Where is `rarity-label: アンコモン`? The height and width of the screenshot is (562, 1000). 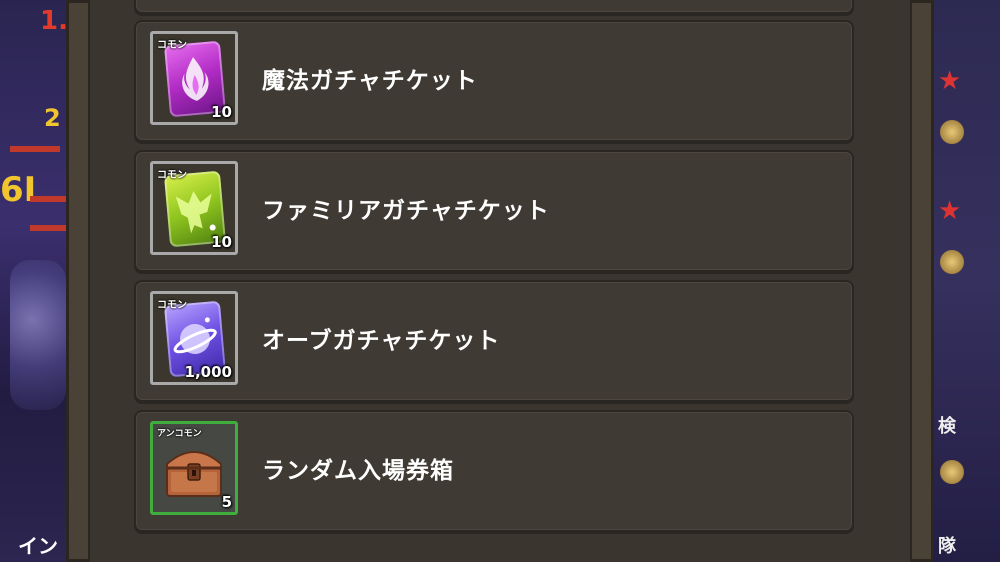
rarity-label: アンコモン is located at coordinates (179, 434).